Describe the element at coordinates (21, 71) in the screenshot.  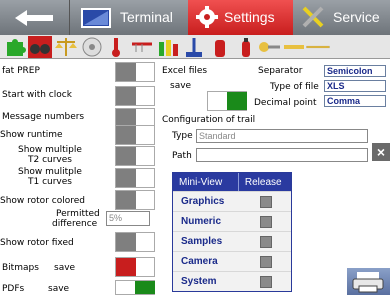
I see `fat-prep-label: fat PREP` at that location.